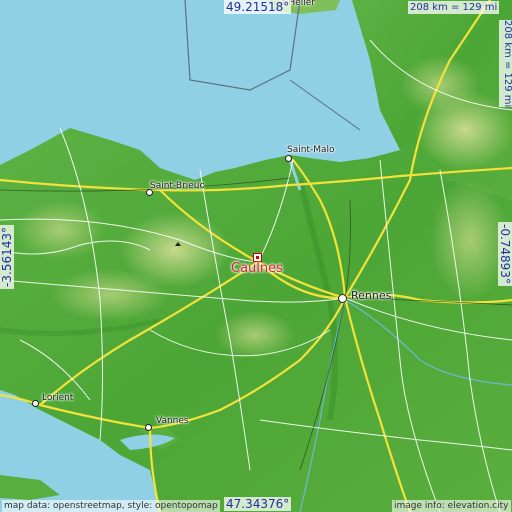 The width and height of the screenshot is (512, 512). Describe the element at coordinates (371, 295) in the screenshot. I see `city-label-rennes: Rennes` at that location.